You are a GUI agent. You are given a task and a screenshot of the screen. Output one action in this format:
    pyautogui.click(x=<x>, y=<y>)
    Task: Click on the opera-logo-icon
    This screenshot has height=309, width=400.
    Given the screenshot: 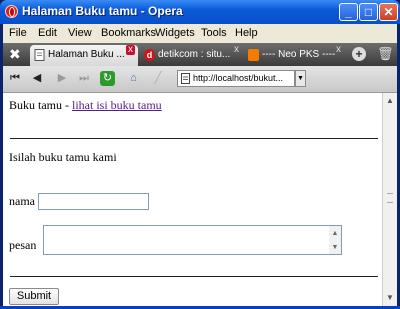 What is the action you would take?
    pyautogui.click(x=11, y=11)
    